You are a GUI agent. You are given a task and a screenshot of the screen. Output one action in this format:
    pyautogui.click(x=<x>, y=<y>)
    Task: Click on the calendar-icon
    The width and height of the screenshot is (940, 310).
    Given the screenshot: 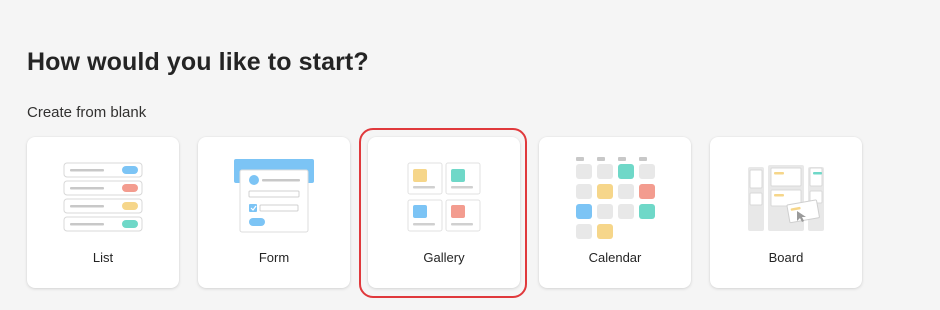 What is the action you would take?
    pyautogui.click(x=615, y=198)
    